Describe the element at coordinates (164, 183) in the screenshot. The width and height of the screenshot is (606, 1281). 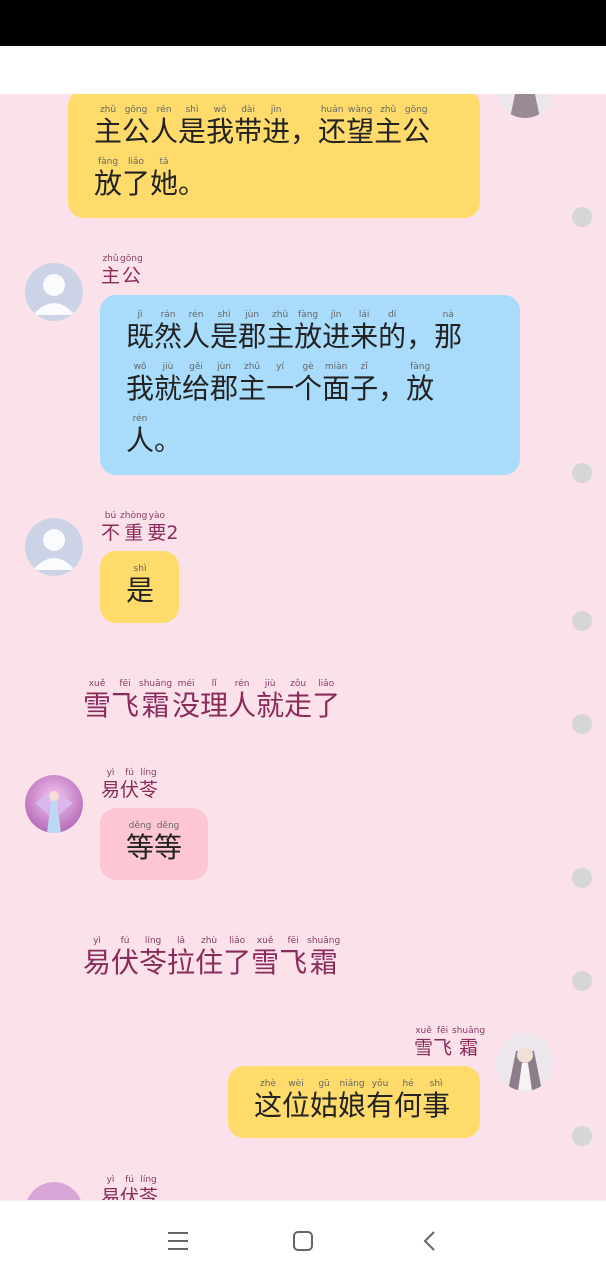
I see `hanzi: 她` at that location.